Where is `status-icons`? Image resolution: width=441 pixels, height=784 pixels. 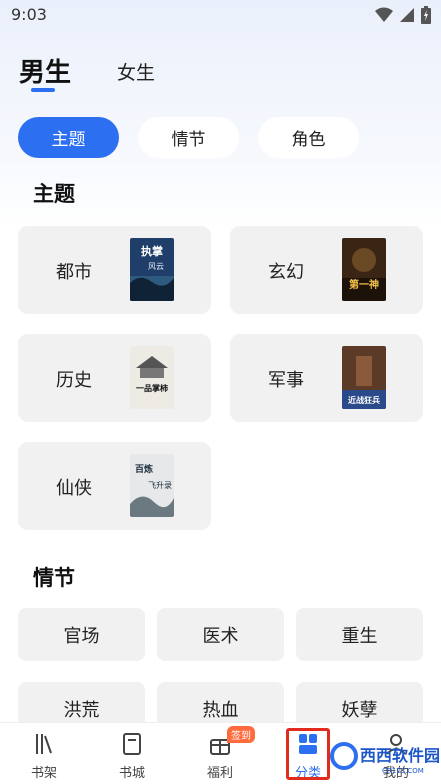 status-icons is located at coordinates (403, 15).